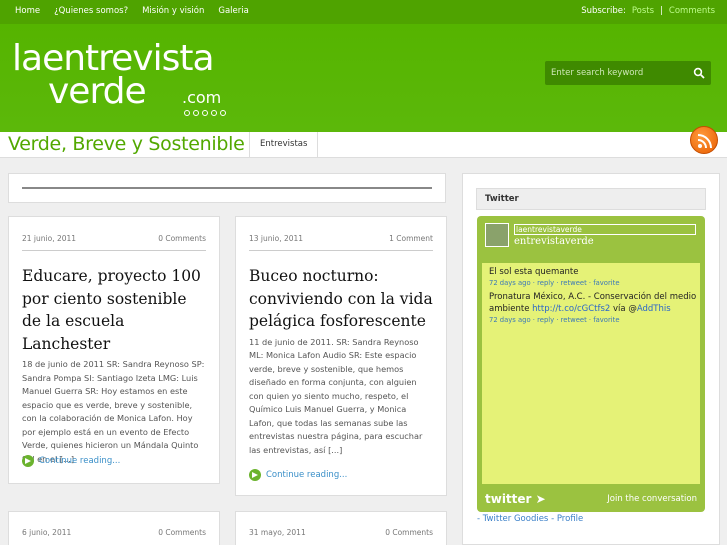 This screenshot has width=727, height=545. I want to click on post-meta: 13 junio, 2011 1 Comment, so click(341, 234).